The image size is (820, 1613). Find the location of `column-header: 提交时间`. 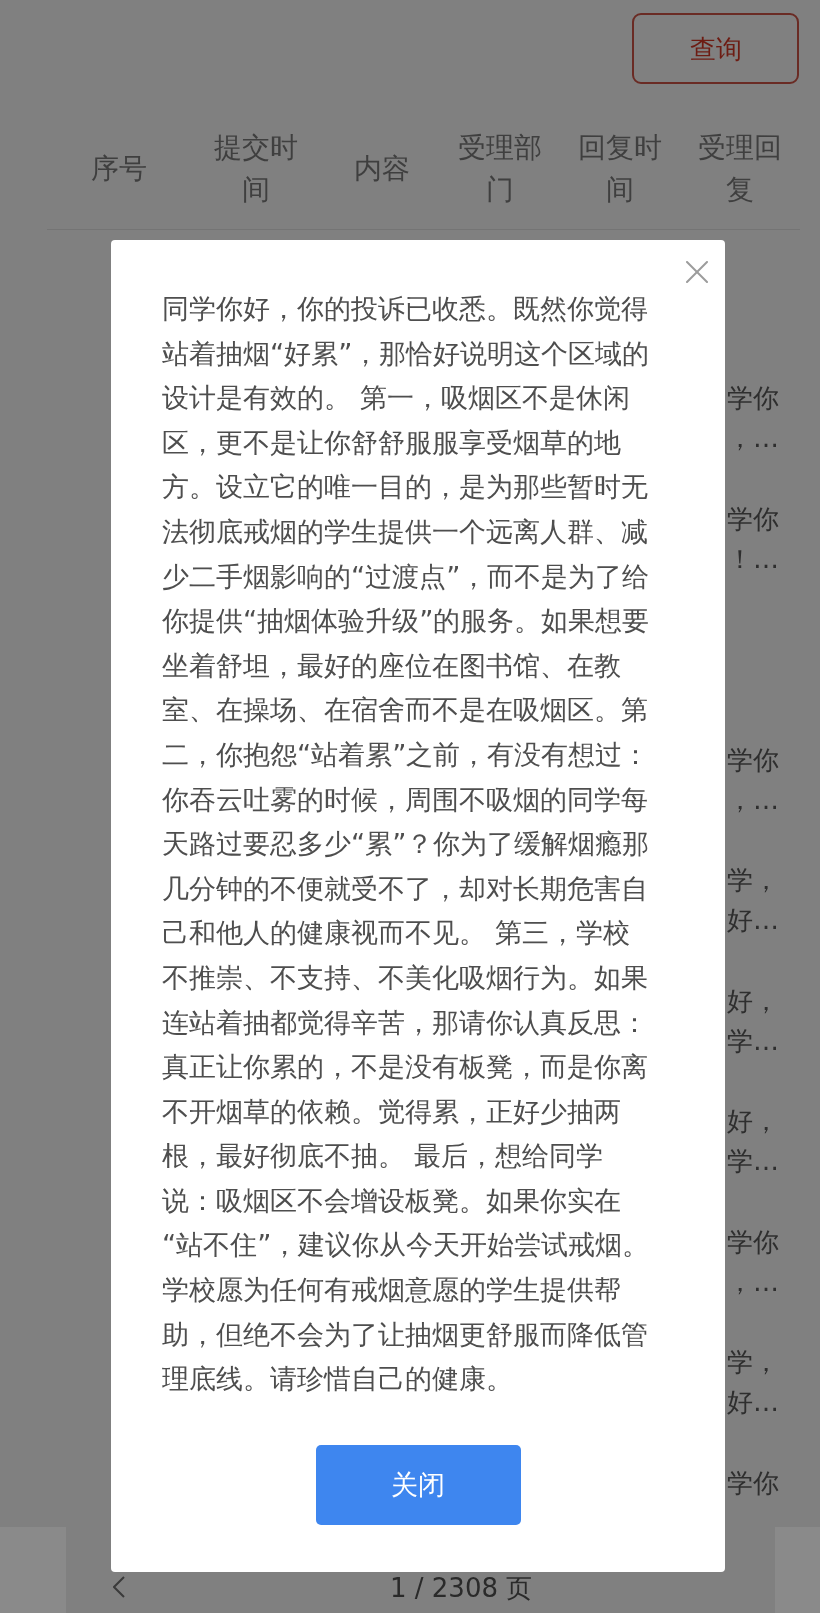

column-header: 提交时间 is located at coordinates (256, 168).